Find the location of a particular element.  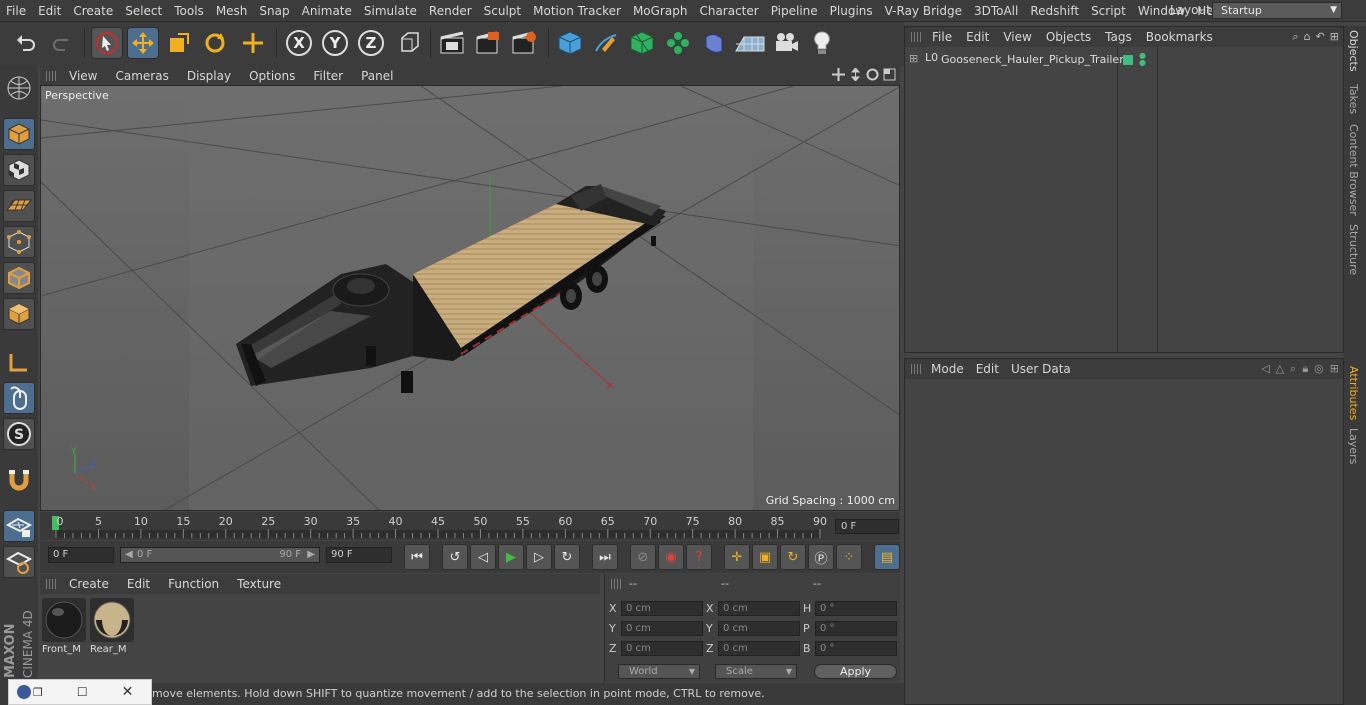

attribute-menu-user-data: User Data is located at coordinates (1041, 369).